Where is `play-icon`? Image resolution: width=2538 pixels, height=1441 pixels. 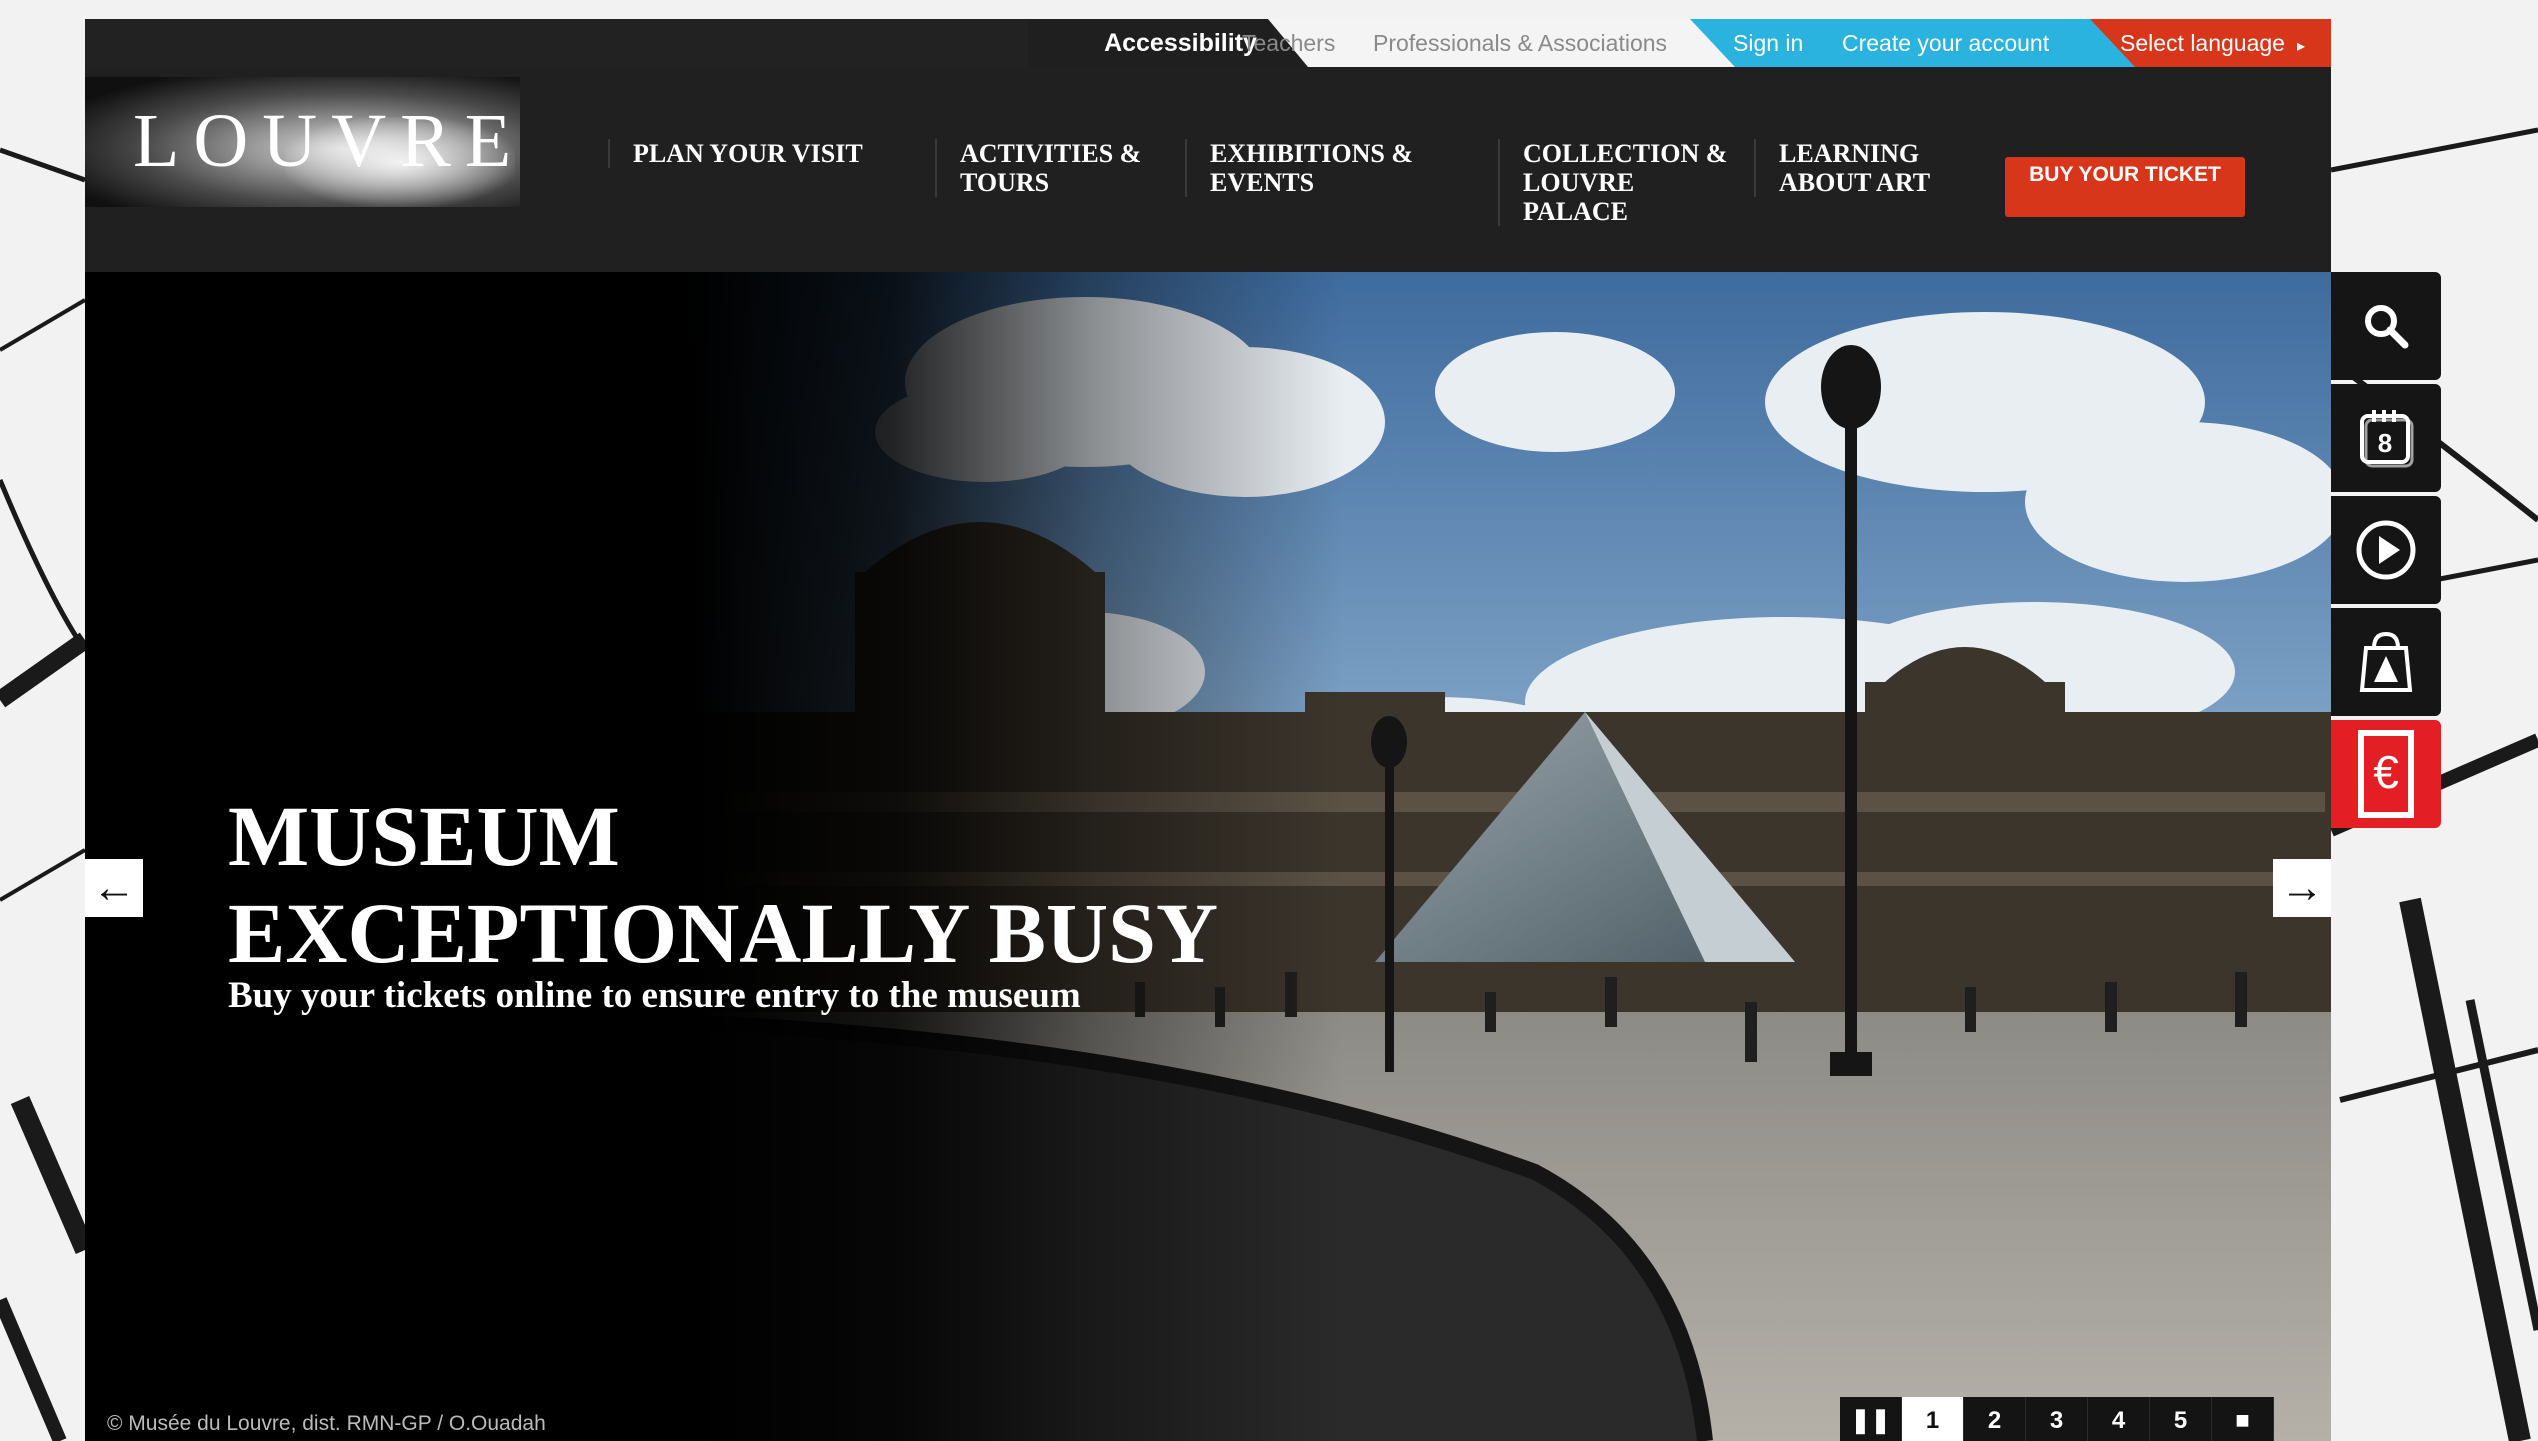 play-icon is located at coordinates (2386, 550).